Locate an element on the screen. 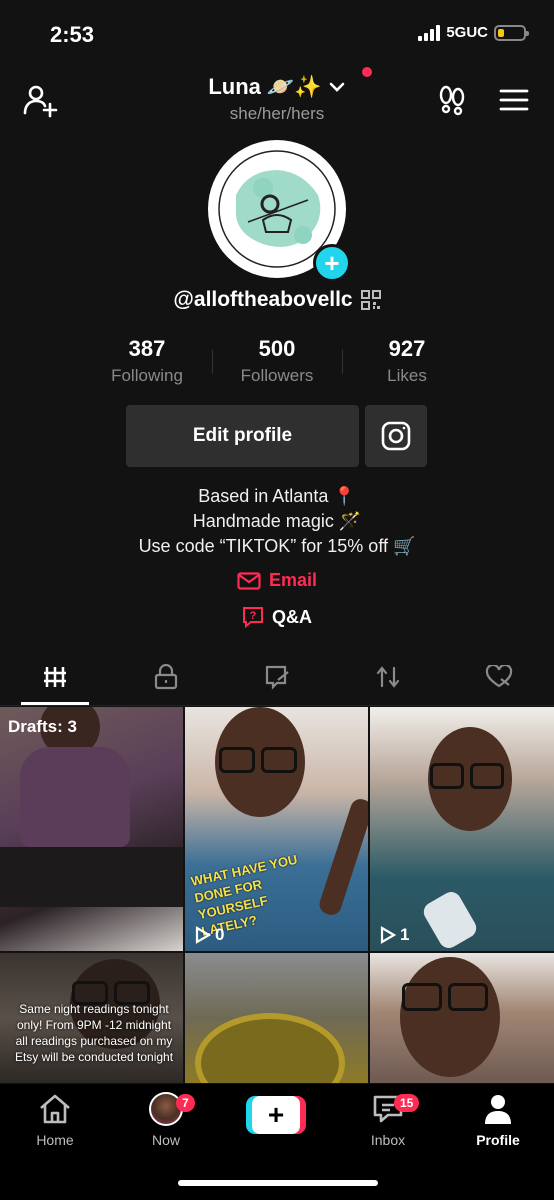 Image resolution: width=554 pixels, height=1200 pixels. profile-views-button is located at coordinates (452, 100).